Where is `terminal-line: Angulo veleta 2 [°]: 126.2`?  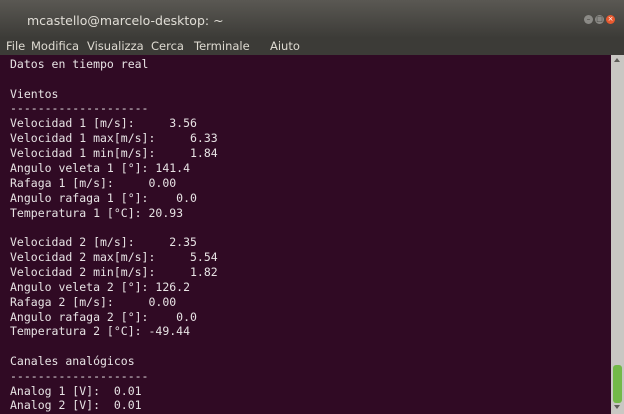
terminal-line: Angulo veleta 2 [°]: 126.2 is located at coordinates (100, 287).